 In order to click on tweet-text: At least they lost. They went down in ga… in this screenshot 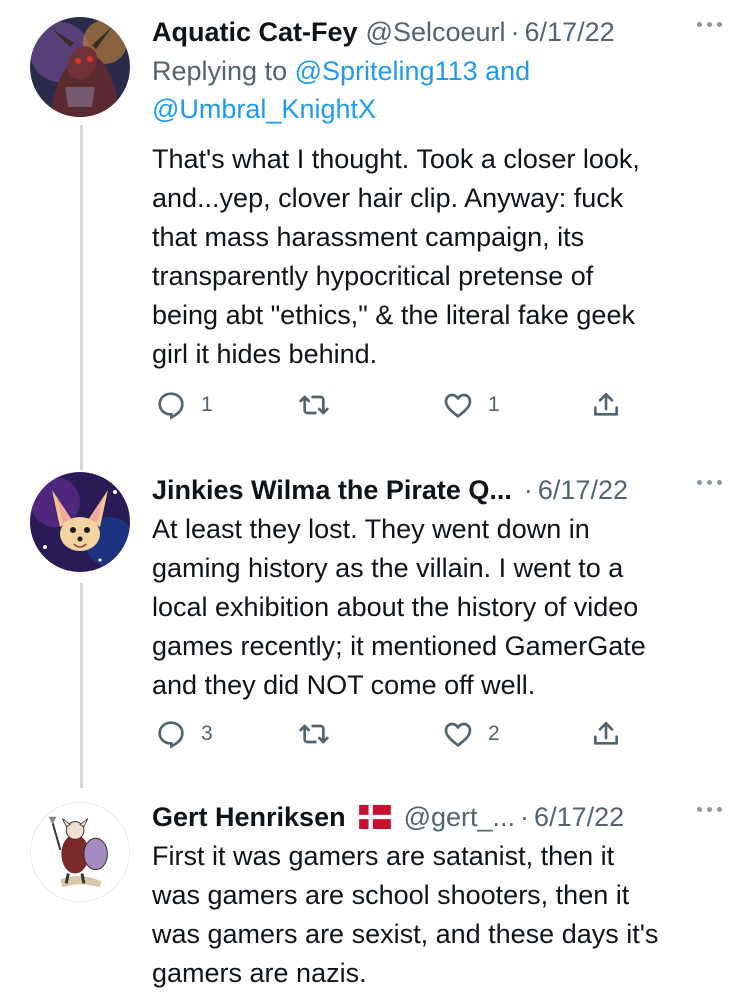, I will do `click(437, 607)`.